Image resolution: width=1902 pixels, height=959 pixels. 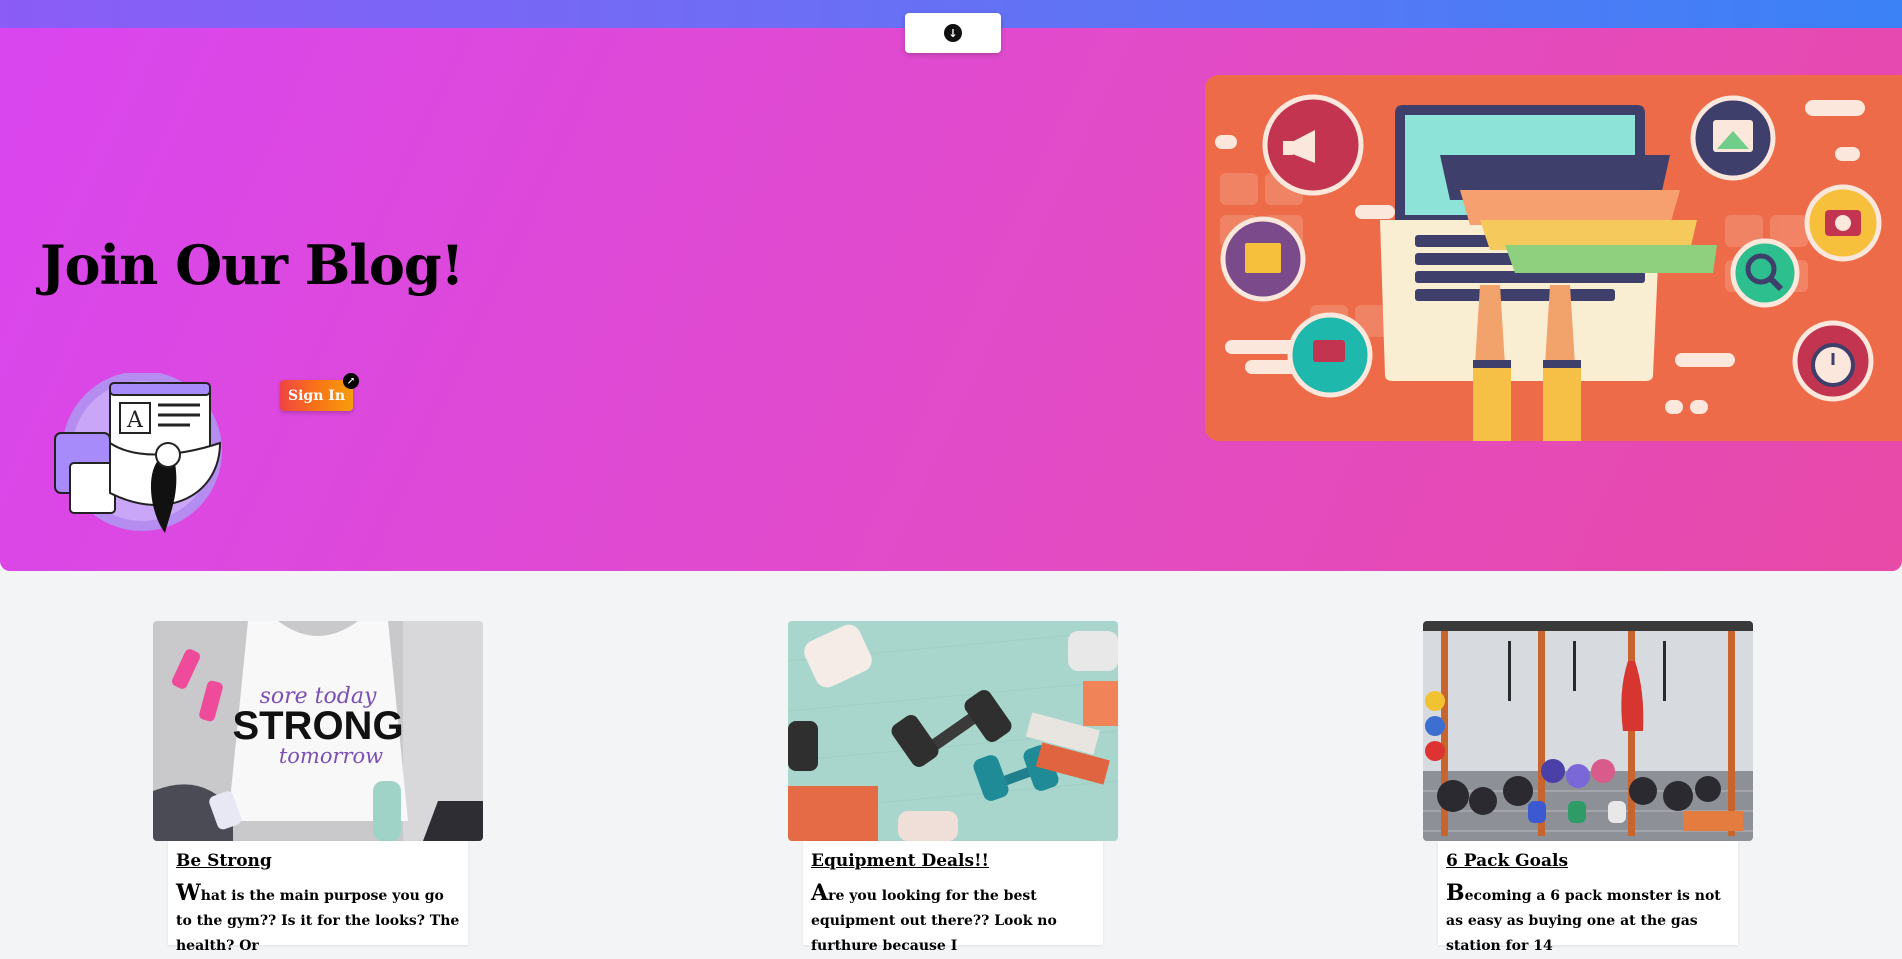 I want to click on drop-cap: B, so click(x=1455, y=893).